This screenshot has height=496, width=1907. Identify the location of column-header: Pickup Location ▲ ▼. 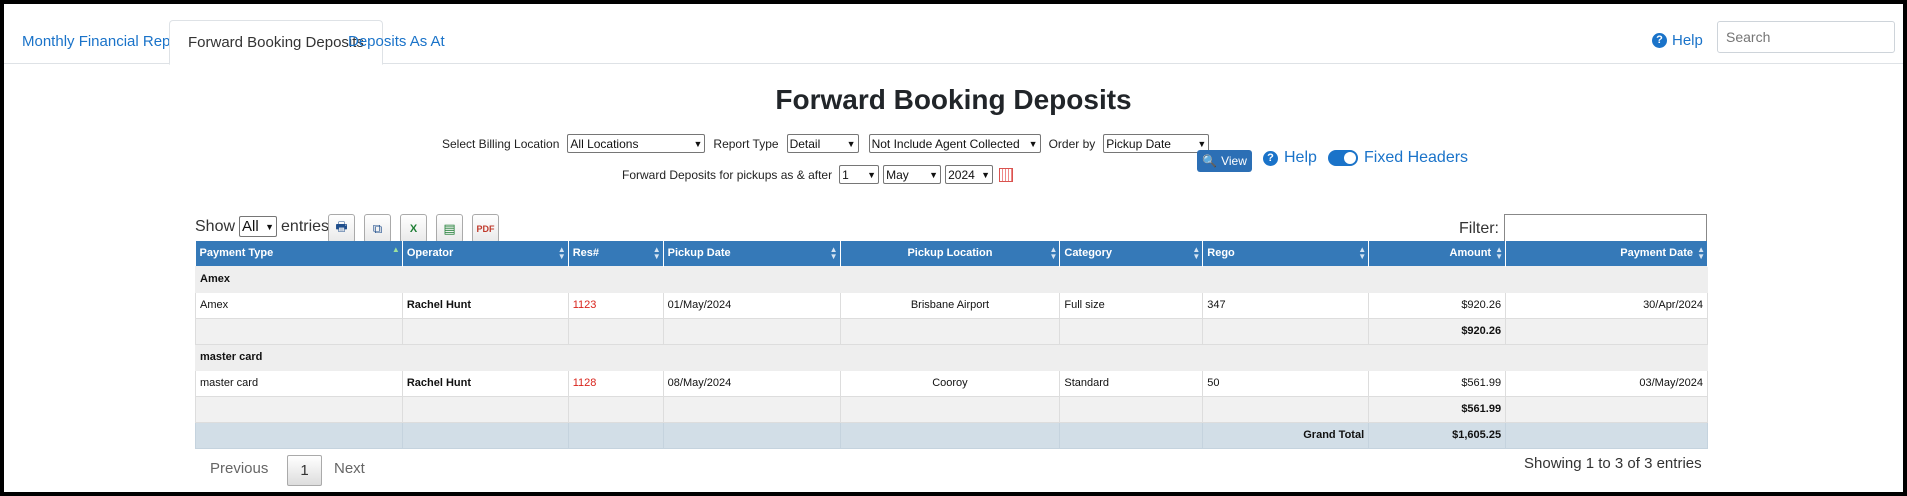
(950, 253).